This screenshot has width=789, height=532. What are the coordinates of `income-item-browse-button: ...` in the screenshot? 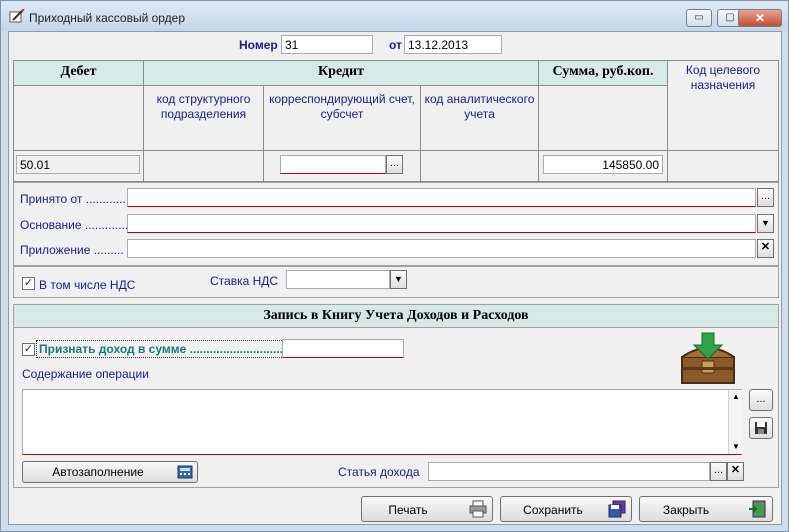 It's located at (718, 471).